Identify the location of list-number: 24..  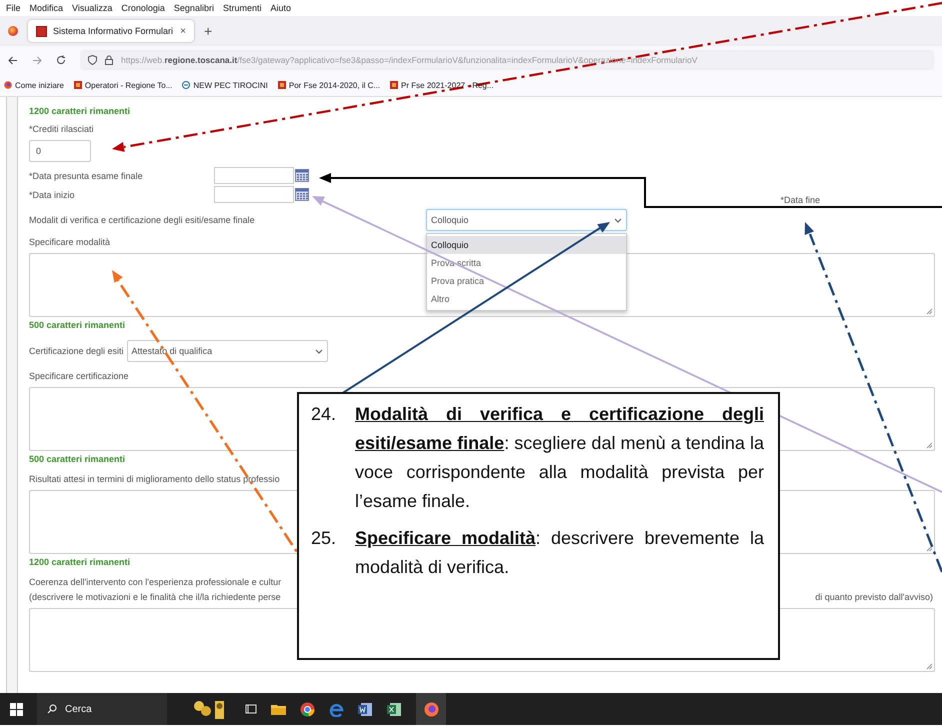
(324, 414).